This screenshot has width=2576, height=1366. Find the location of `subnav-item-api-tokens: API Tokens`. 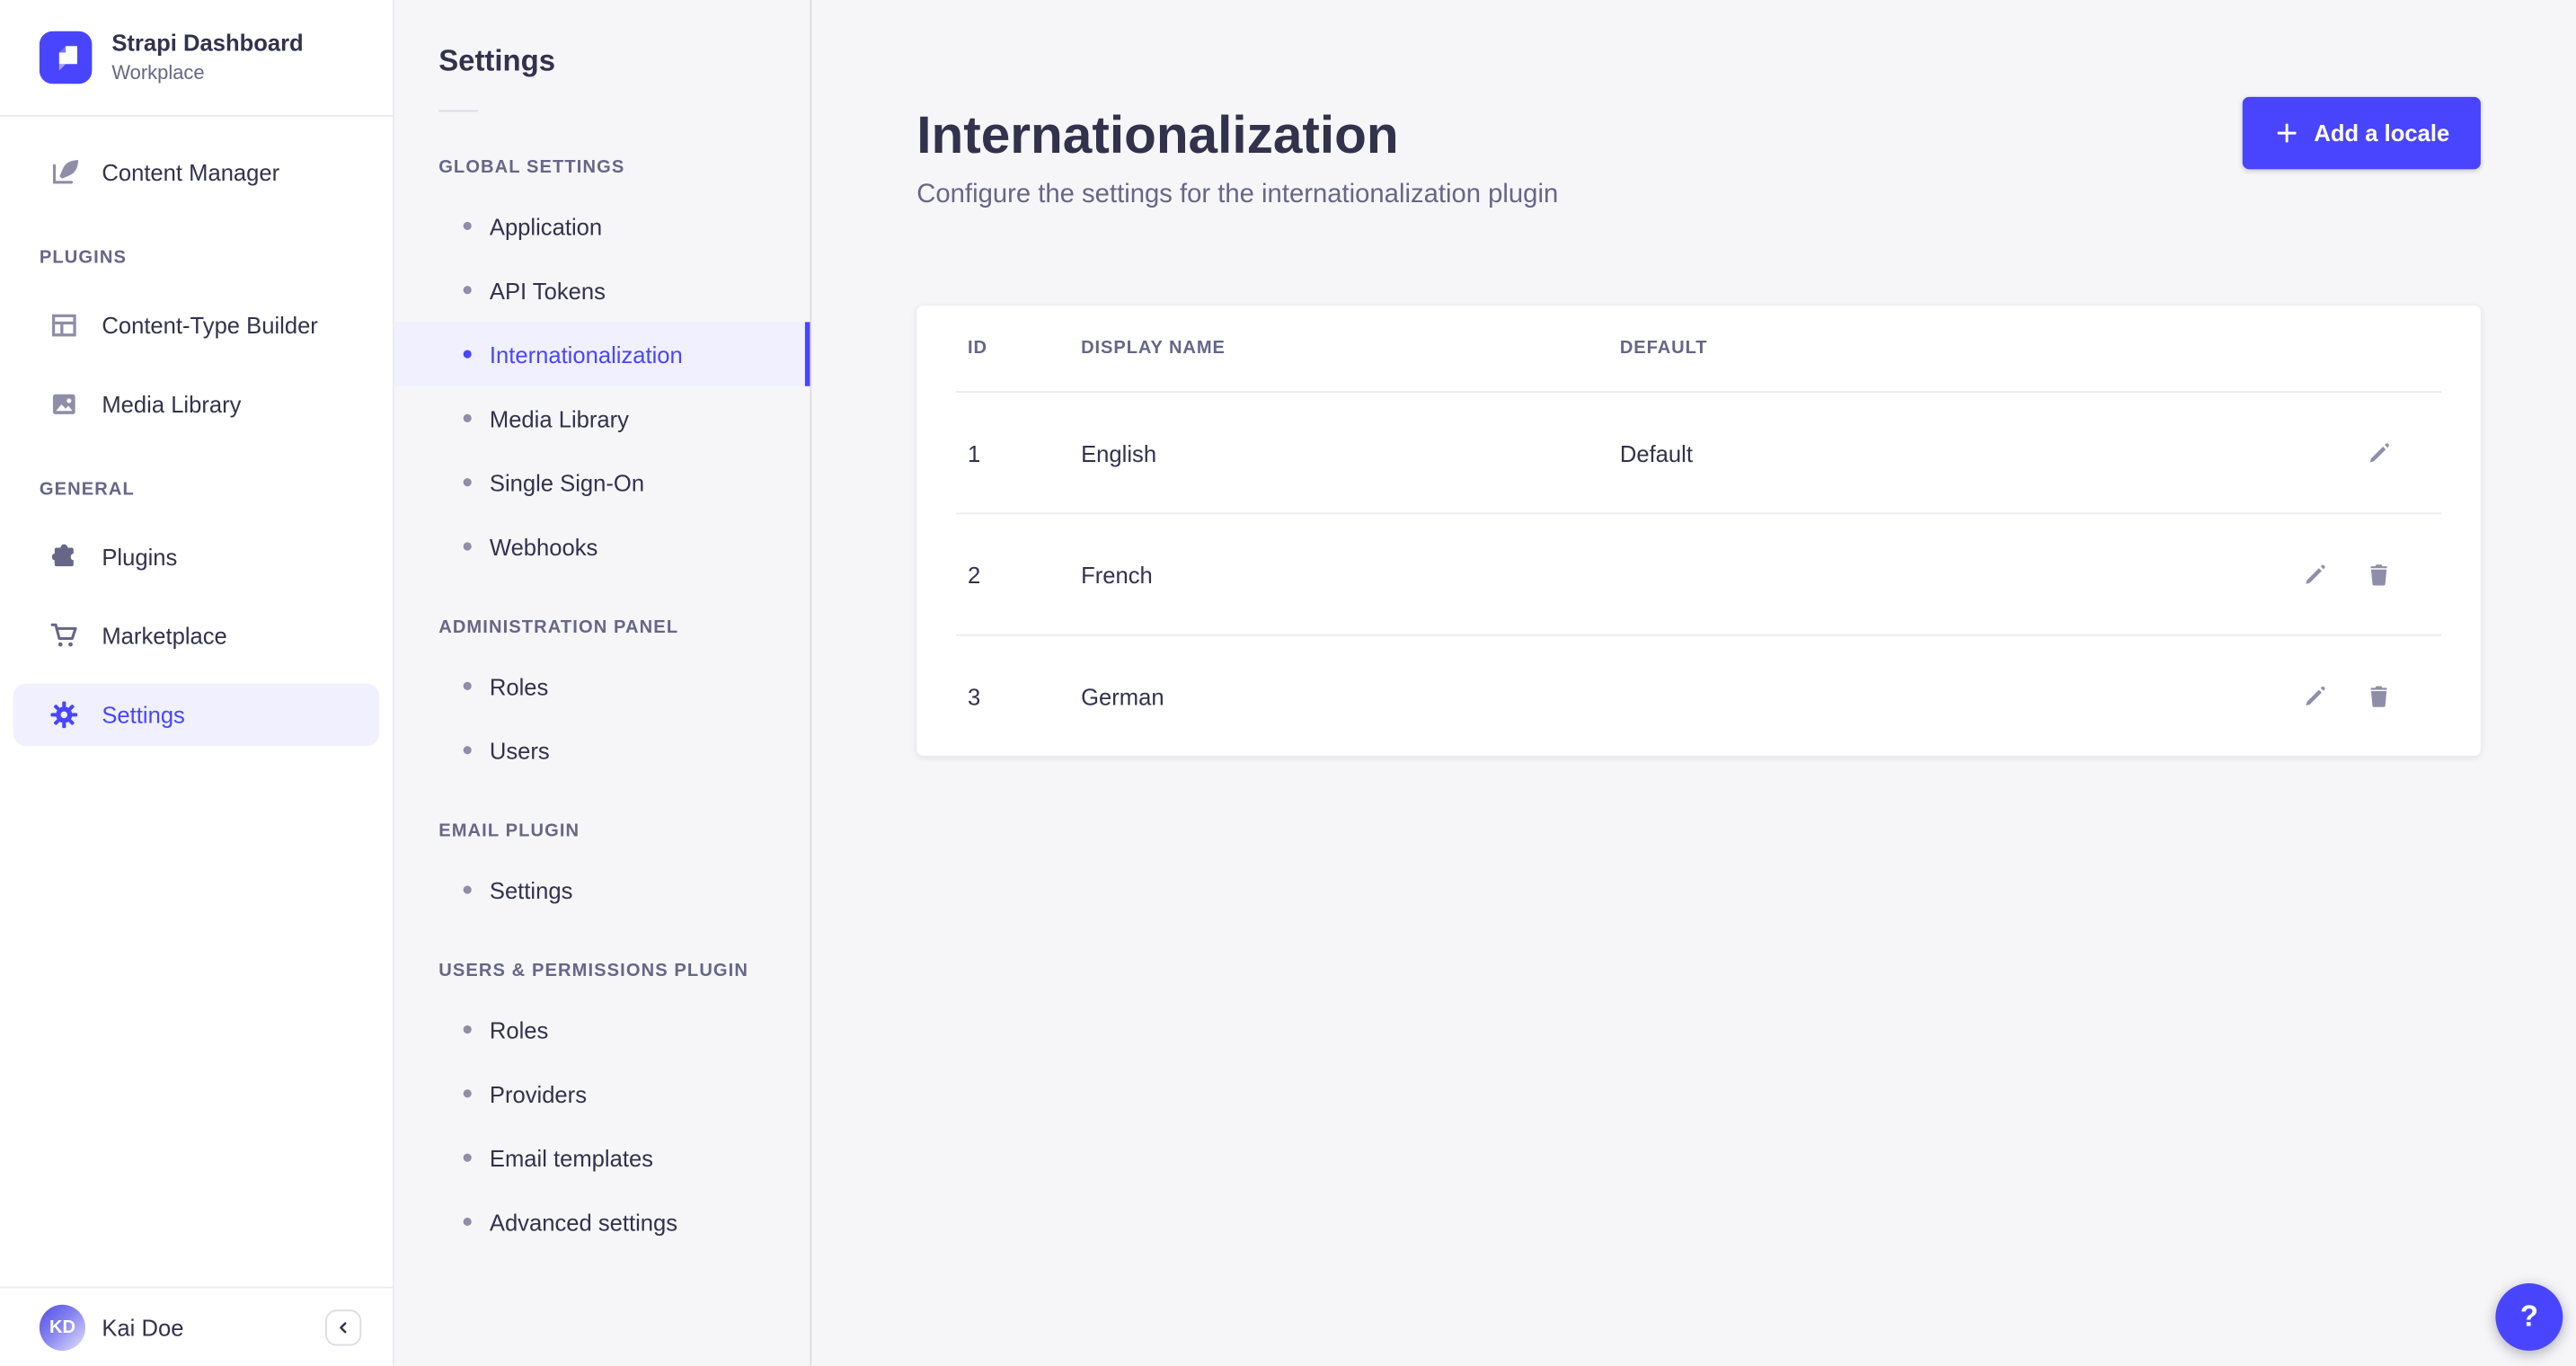

subnav-item-api-tokens: API Tokens is located at coordinates (602, 290).